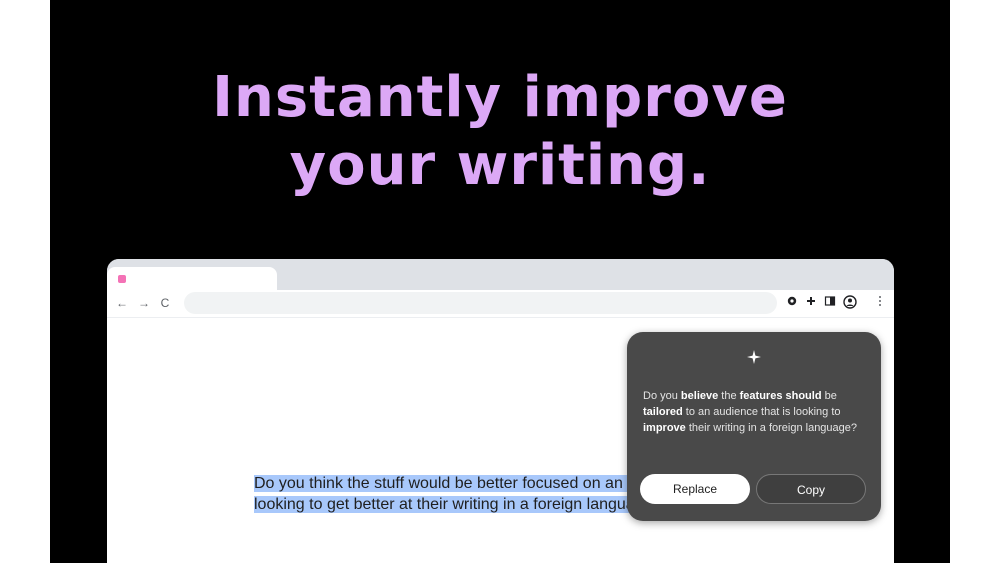 The image size is (1000, 563). I want to click on forward-icon: →, so click(144, 303).